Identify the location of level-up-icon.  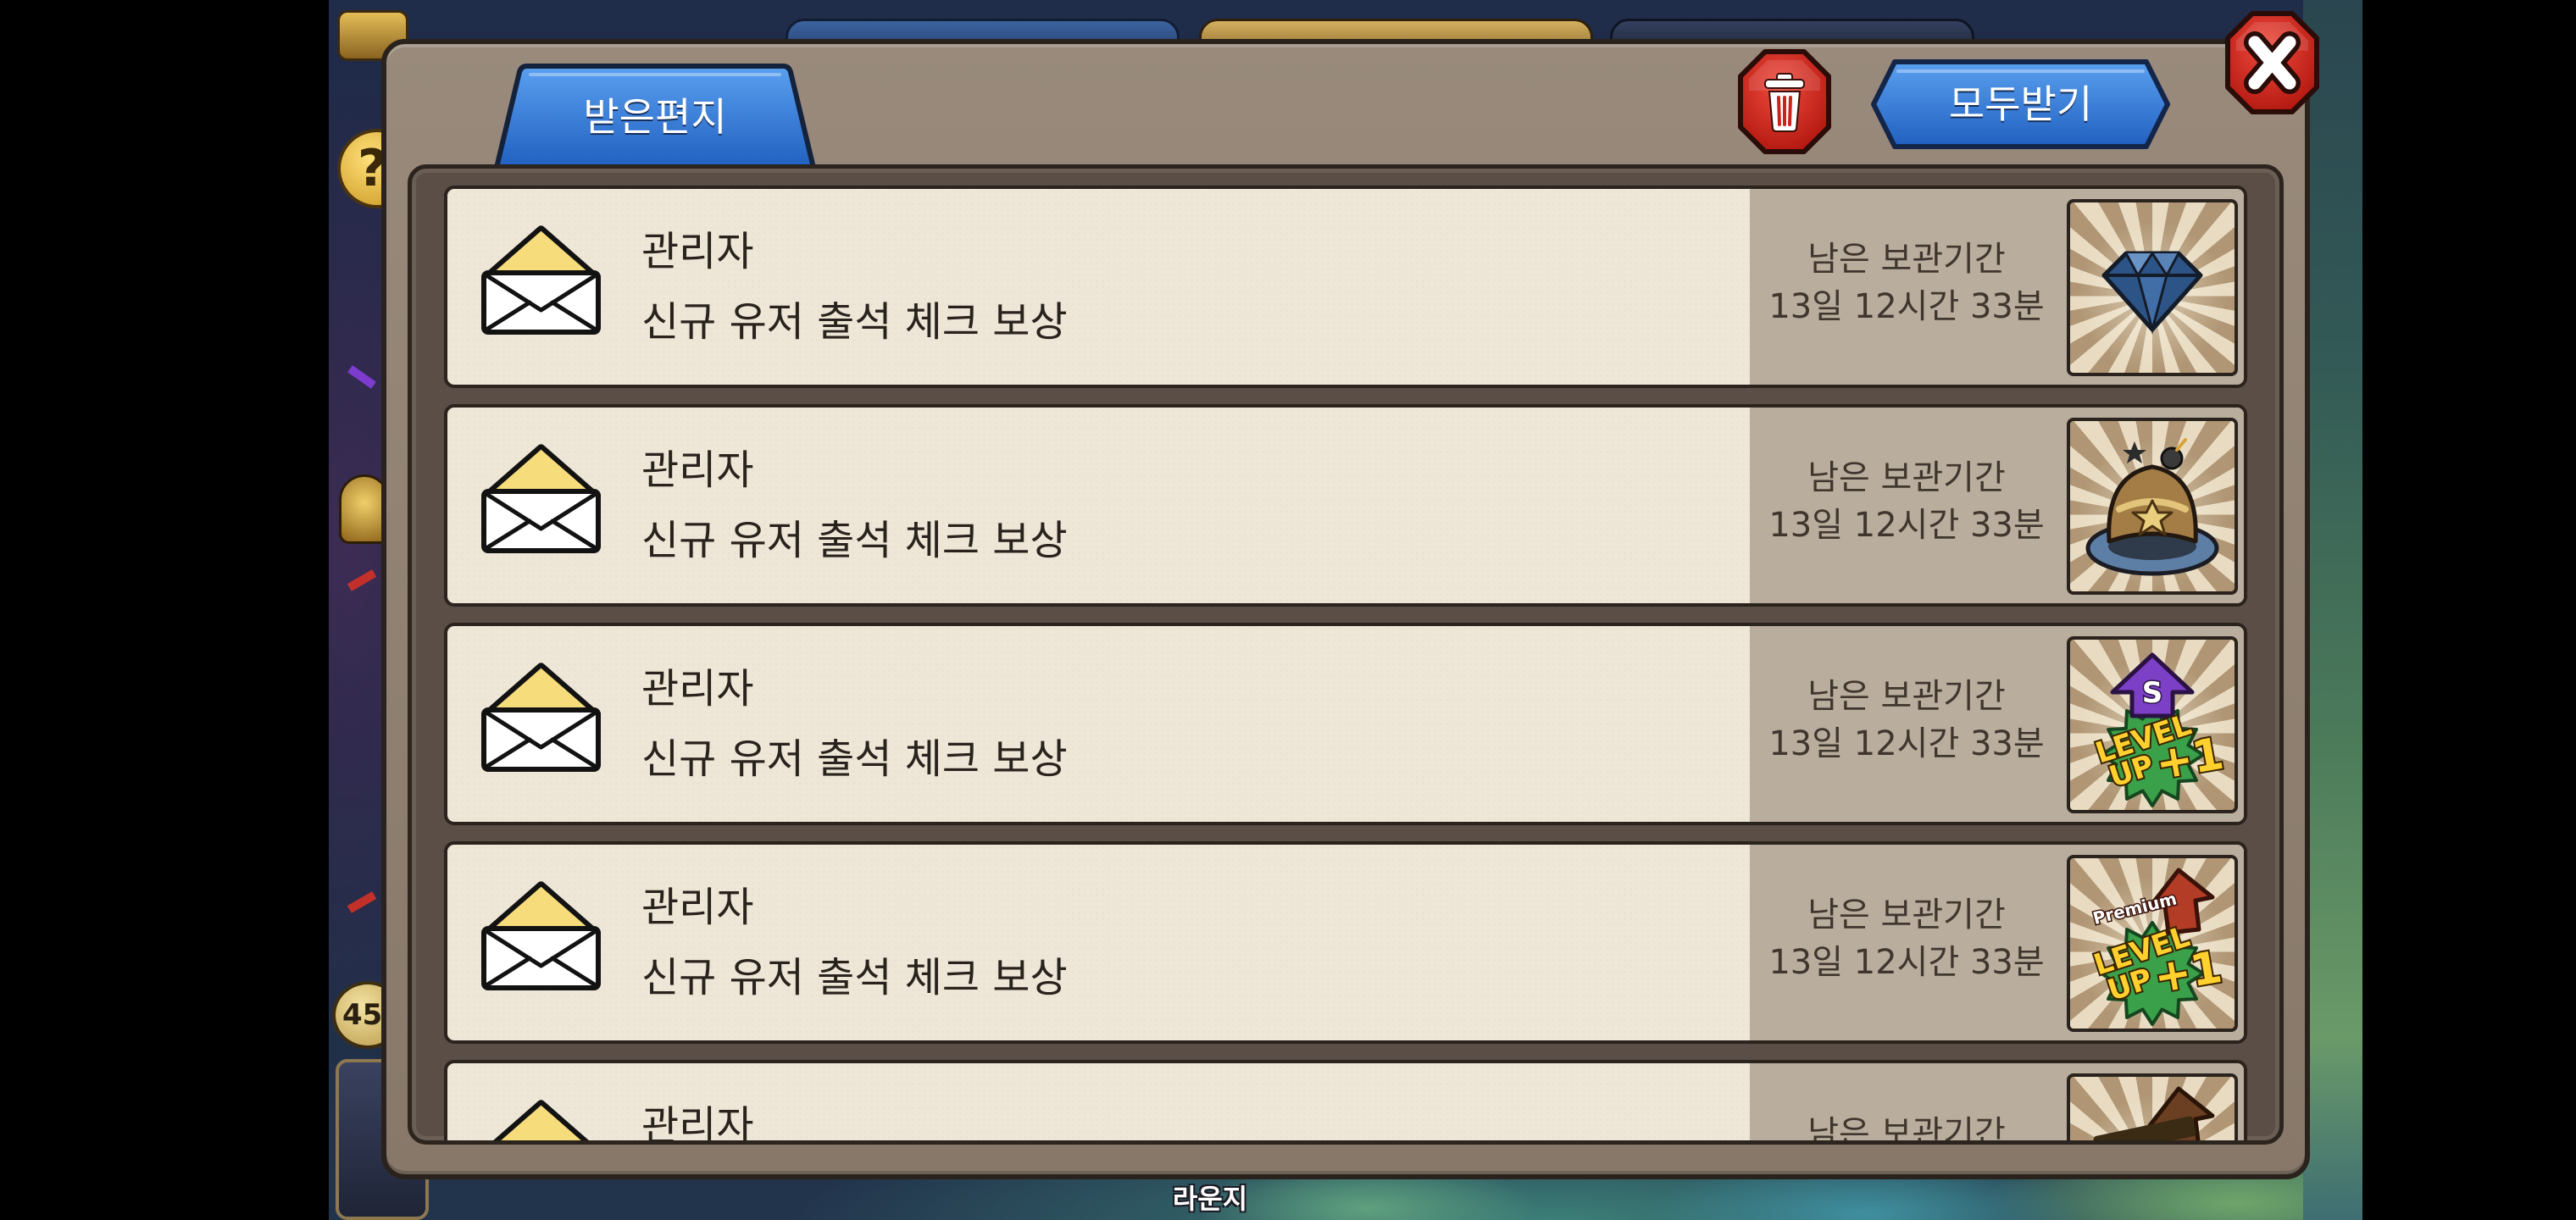
(2154, 1113).